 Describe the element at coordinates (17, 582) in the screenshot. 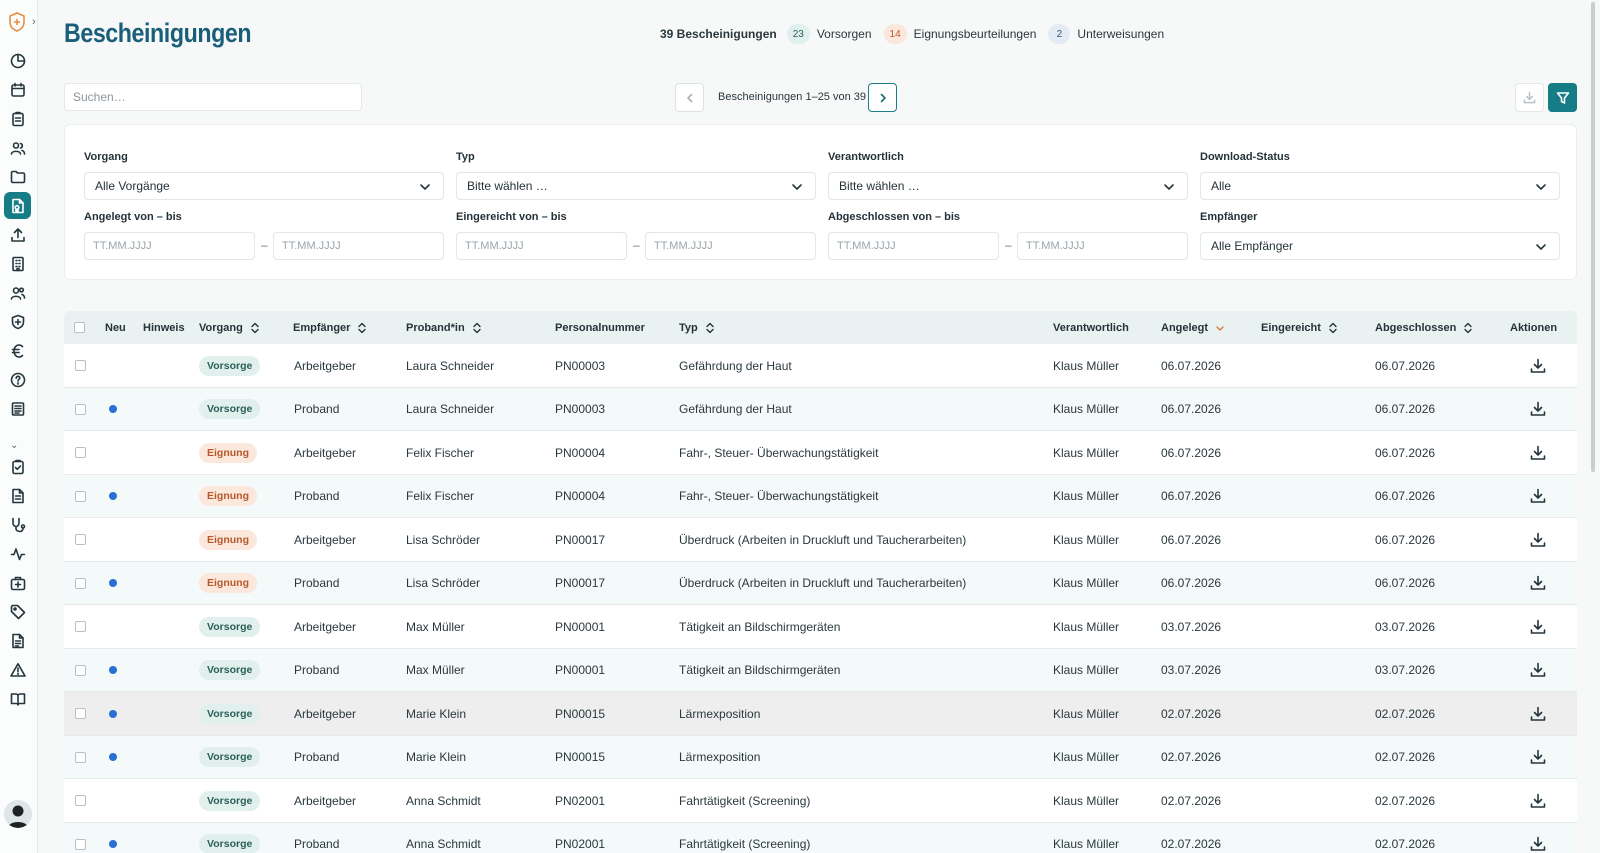

I see `sidebar-item-first-aid` at that location.